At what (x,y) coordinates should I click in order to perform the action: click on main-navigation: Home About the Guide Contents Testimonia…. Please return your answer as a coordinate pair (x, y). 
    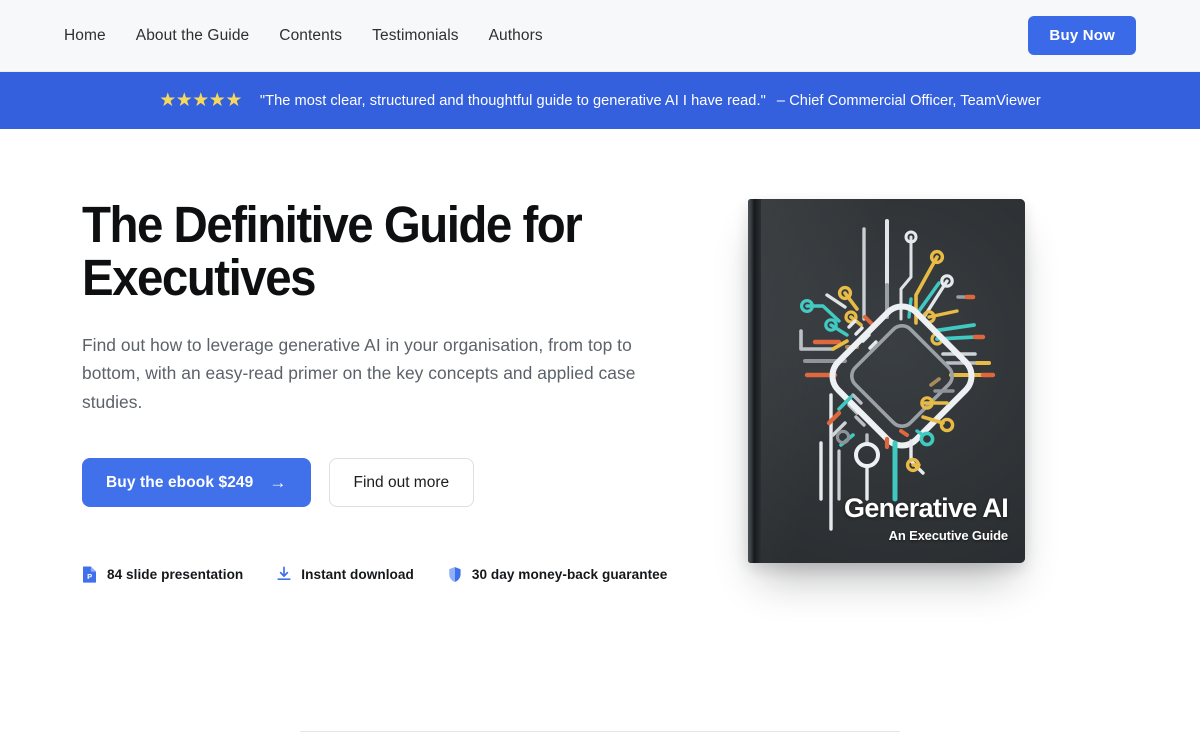
    Looking at the image, I should click on (303, 36).